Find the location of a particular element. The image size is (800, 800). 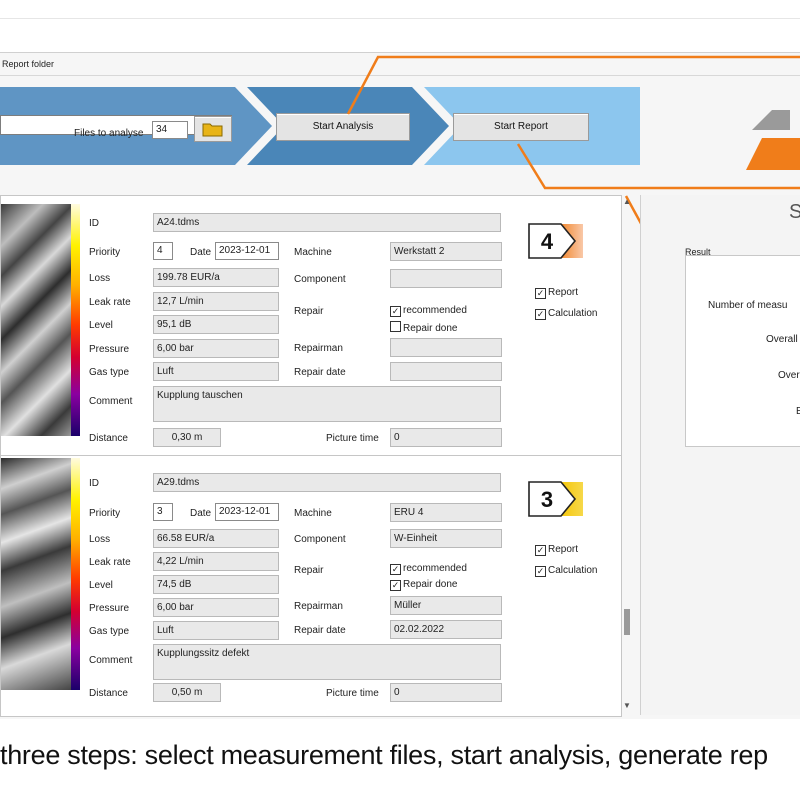

pressure-label: Pressure is located at coordinates (109, 349).